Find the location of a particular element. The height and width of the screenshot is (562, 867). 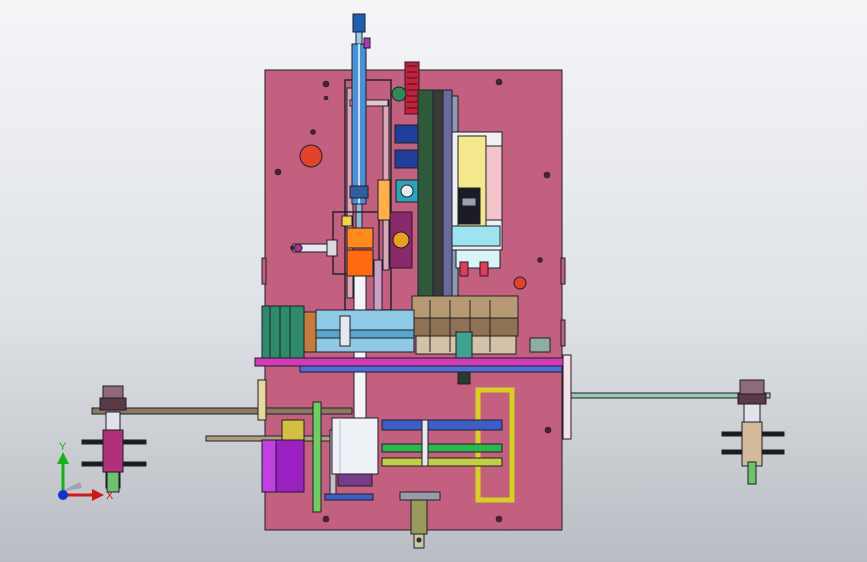

z-axis-origin is located at coordinates (63, 495).